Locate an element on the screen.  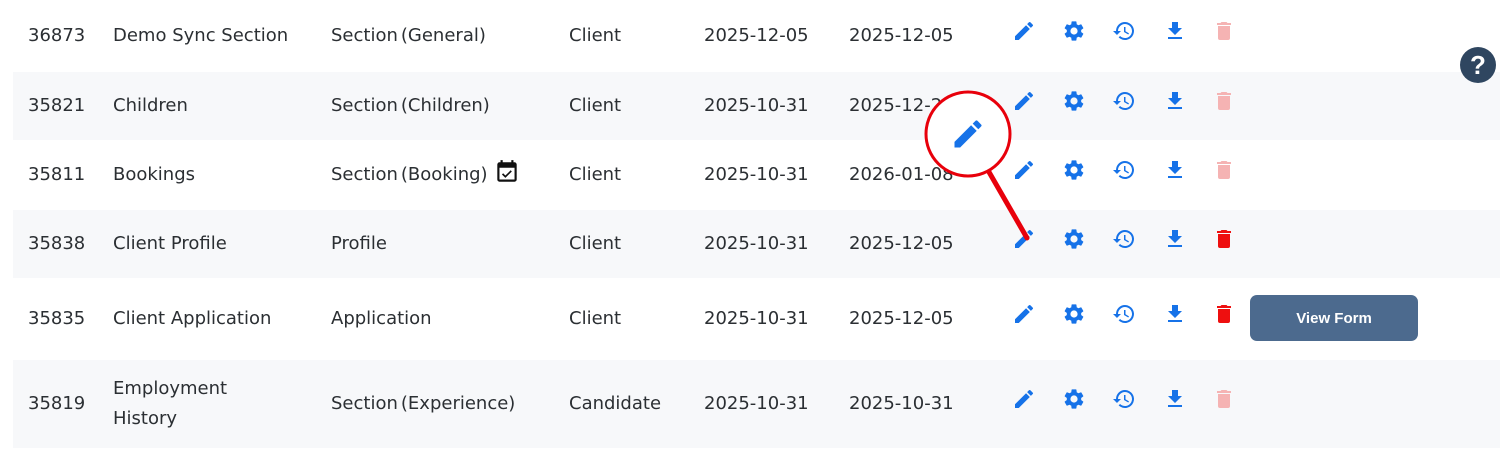
row-name: Bookings is located at coordinates (154, 174).